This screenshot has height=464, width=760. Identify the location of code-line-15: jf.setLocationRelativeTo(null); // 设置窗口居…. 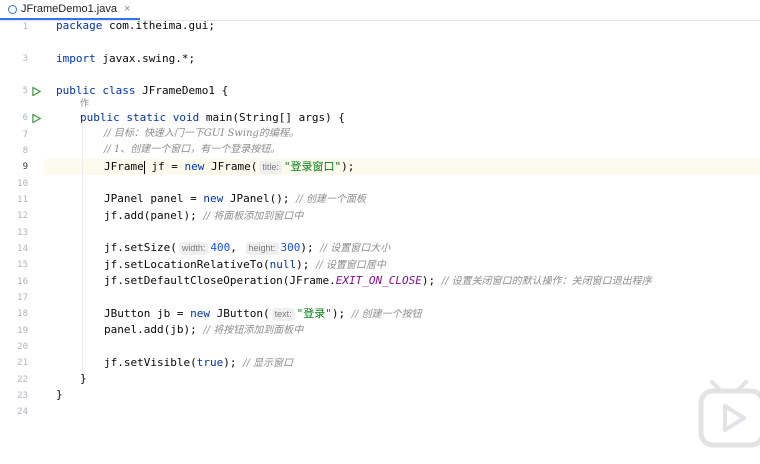
(245, 265).